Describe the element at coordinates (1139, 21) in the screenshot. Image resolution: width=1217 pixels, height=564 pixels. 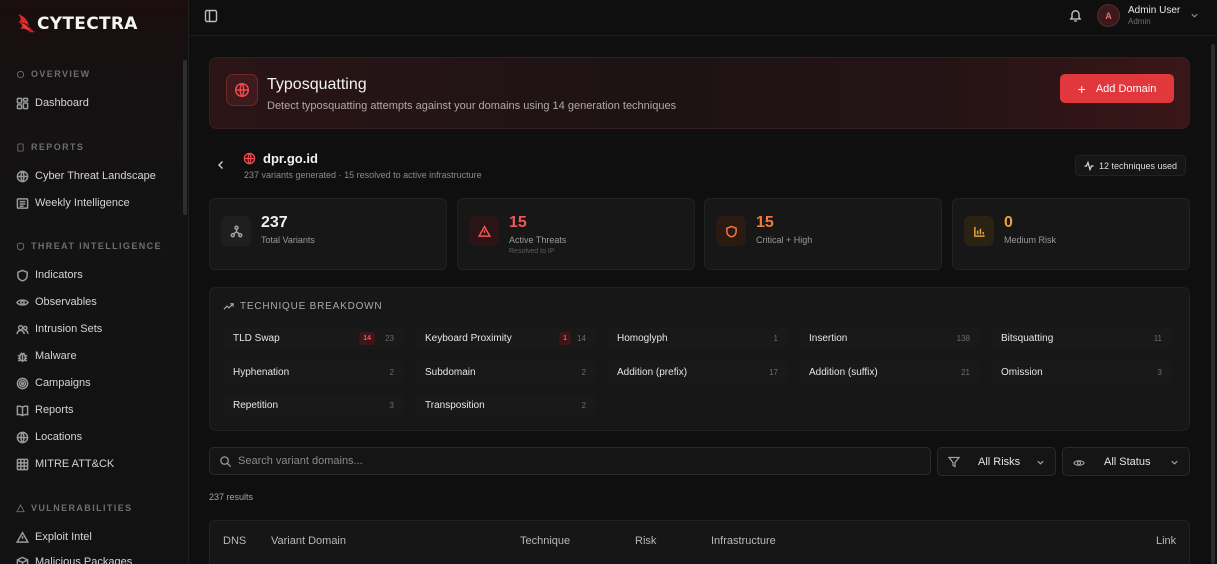
I see `user-role: Admin` at that location.